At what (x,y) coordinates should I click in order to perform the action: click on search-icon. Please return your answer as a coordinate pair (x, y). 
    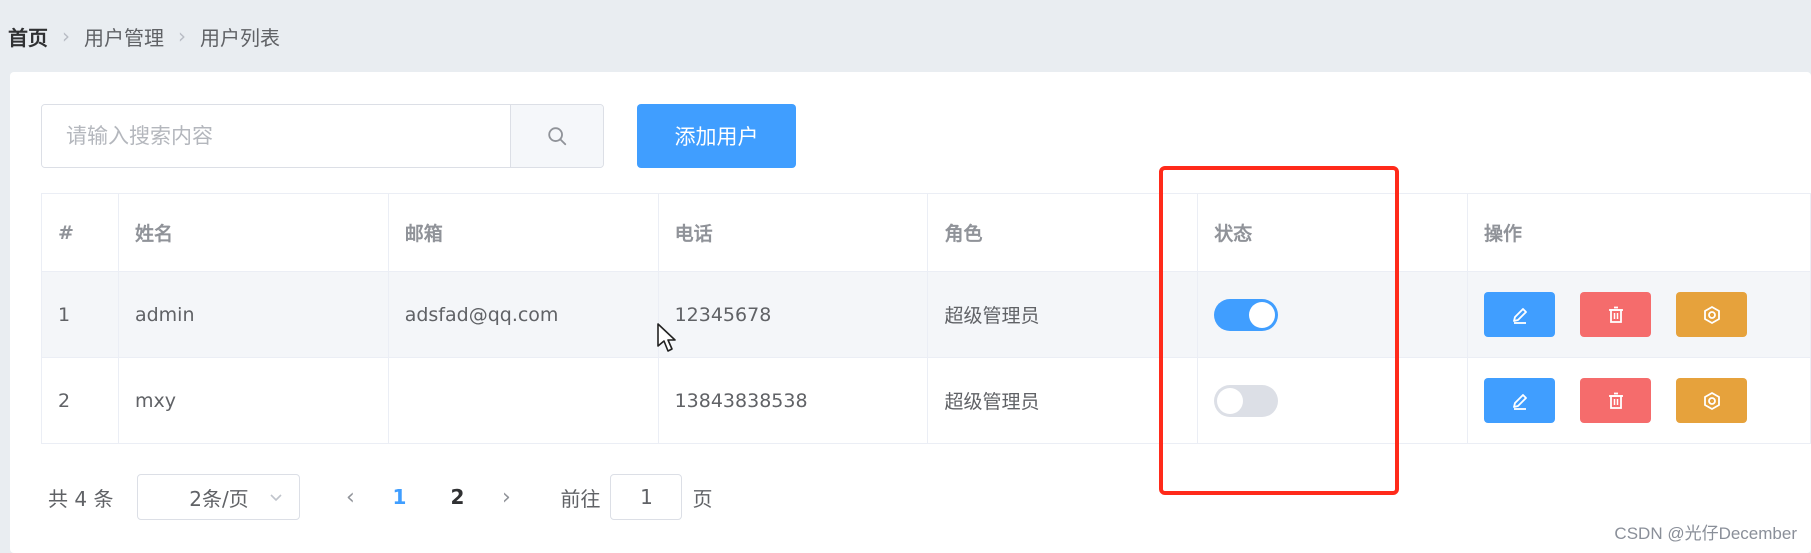
    Looking at the image, I should click on (557, 136).